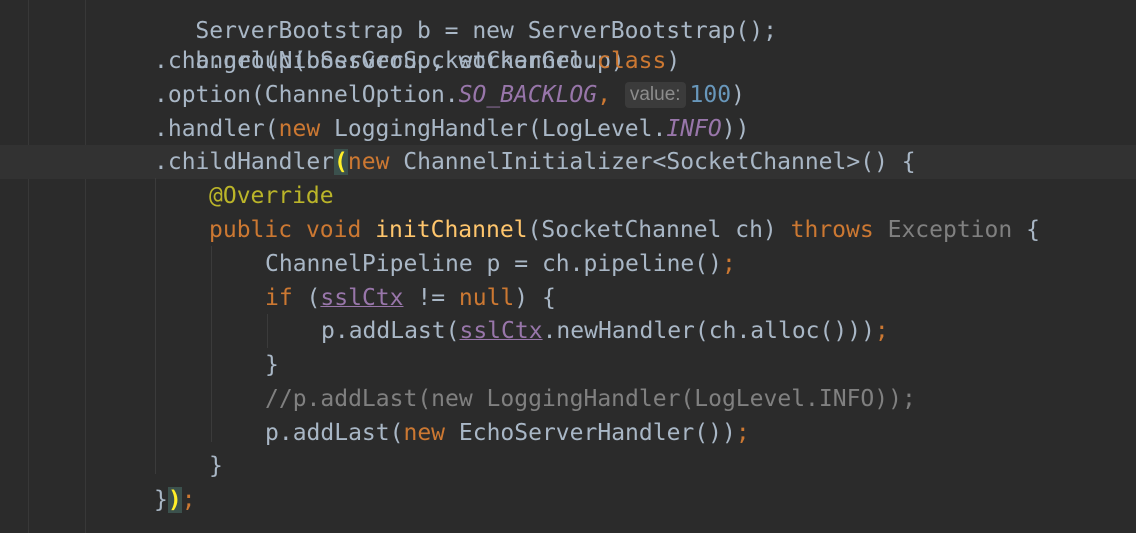 This screenshot has width=1136, height=533. Describe the element at coordinates (655, 95) in the screenshot. I see `parameter-hint: value:` at that location.